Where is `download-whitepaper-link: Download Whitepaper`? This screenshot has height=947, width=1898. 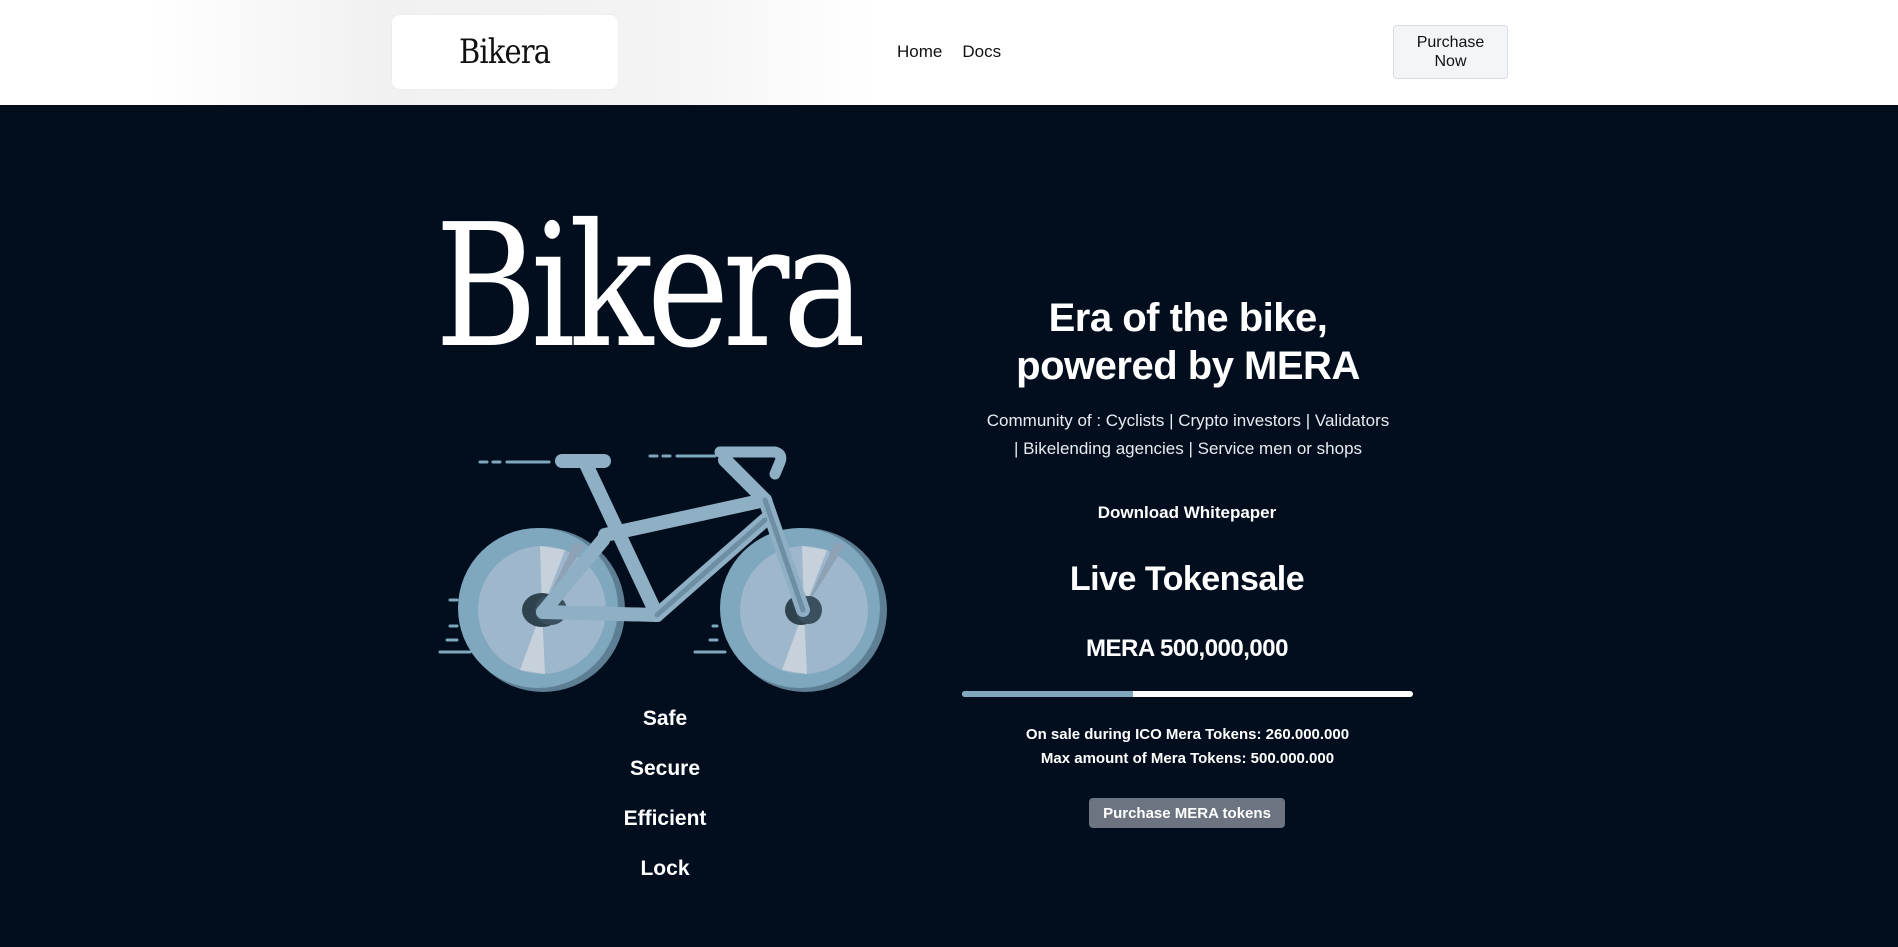
download-whitepaper-link: Download Whitepaper is located at coordinates (1187, 513).